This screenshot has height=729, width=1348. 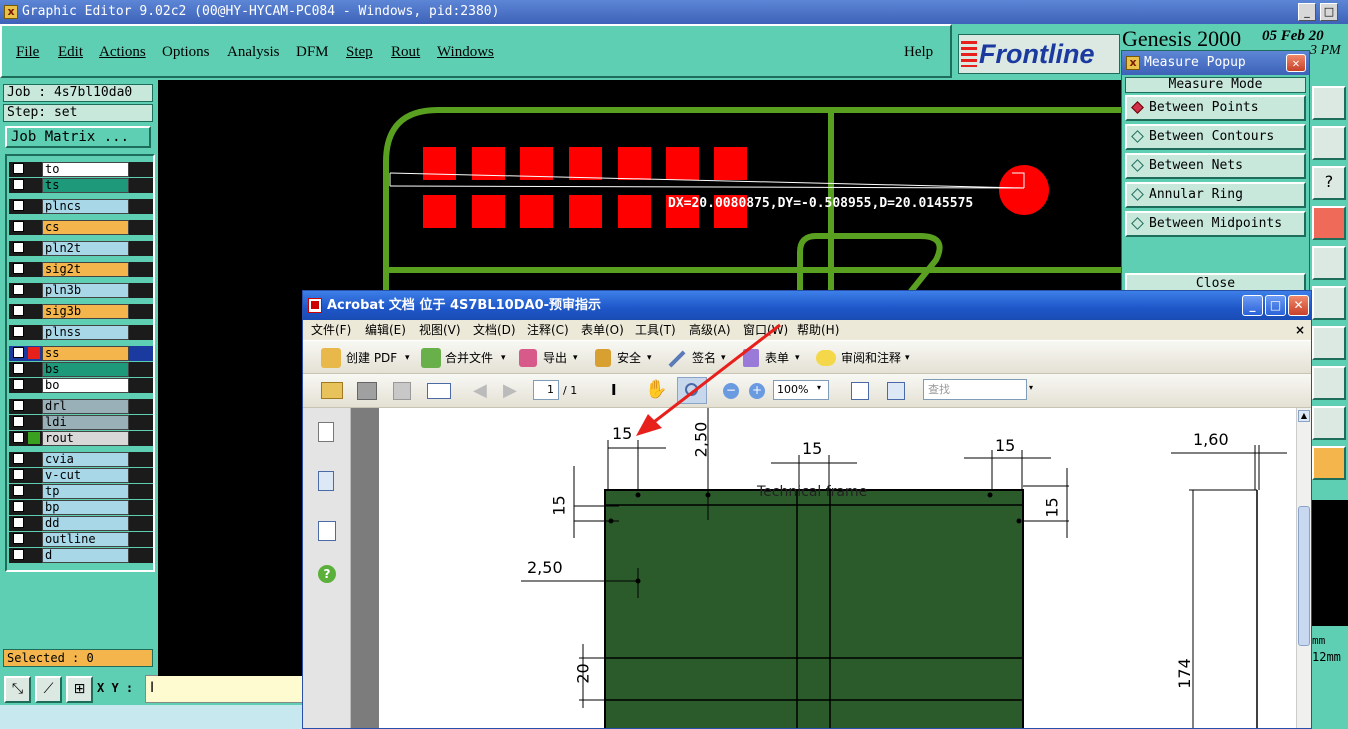 What do you see at coordinates (332, 390) in the screenshot?
I see `open-folder-icon` at bounding box center [332, 390].